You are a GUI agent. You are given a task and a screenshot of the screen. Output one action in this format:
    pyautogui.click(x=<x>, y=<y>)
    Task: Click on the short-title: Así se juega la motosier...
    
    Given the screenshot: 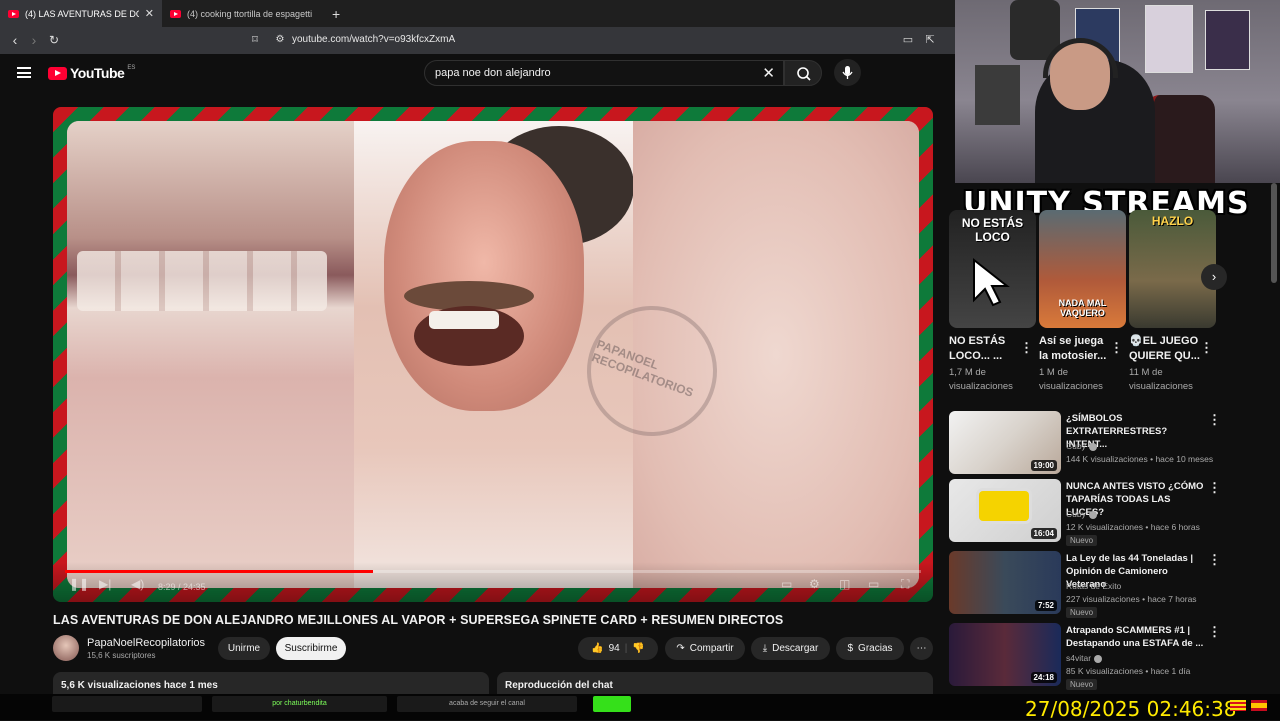 What is the action you would take?
    pyautogui.click(x=1076, y=349)
    